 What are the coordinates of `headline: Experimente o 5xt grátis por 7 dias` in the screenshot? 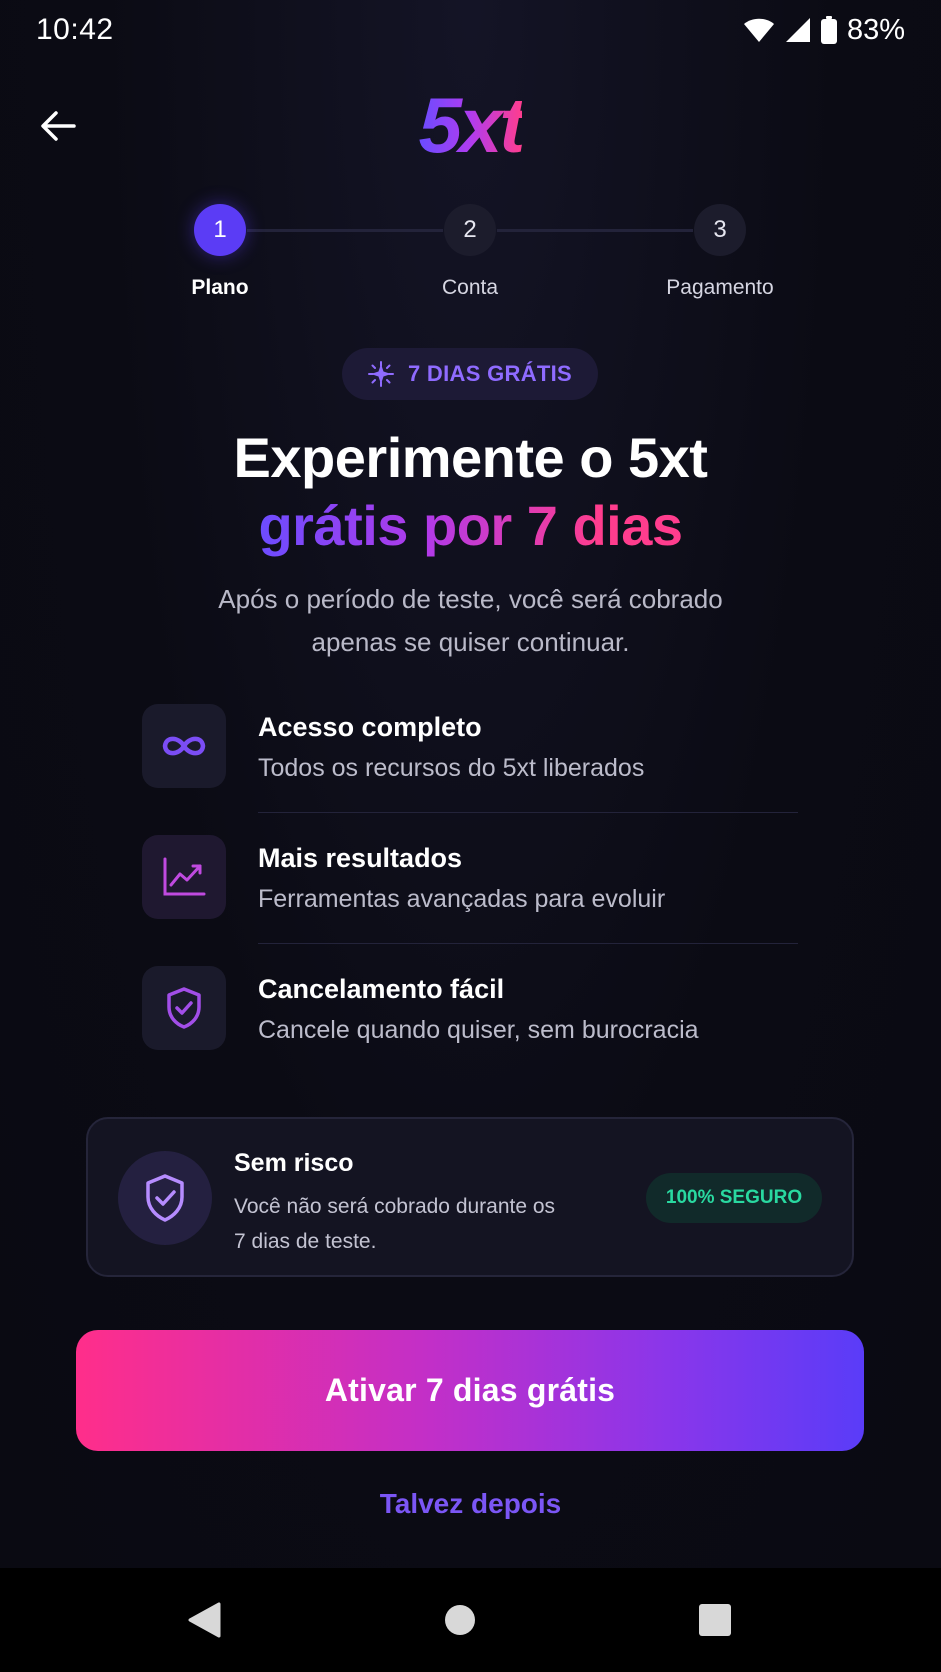 It's located at (470, 492).